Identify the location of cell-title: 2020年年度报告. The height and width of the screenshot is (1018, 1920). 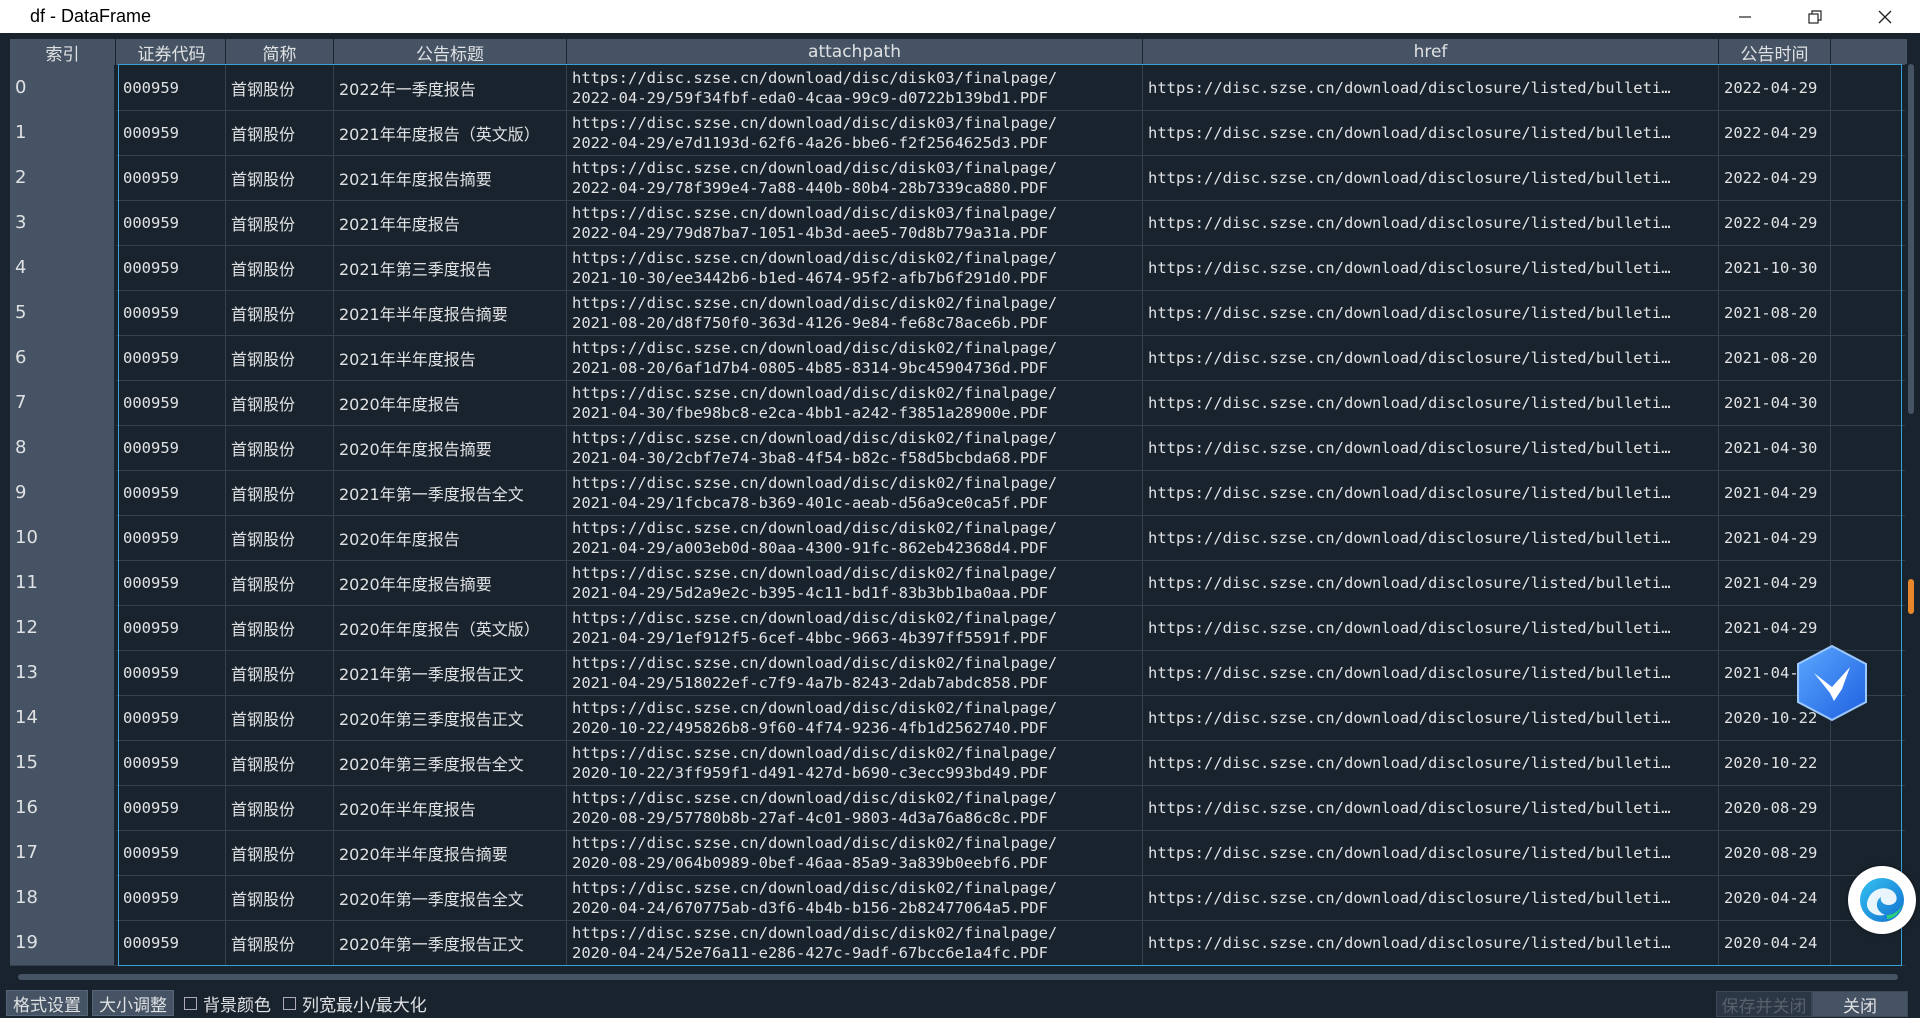
(450, 402).